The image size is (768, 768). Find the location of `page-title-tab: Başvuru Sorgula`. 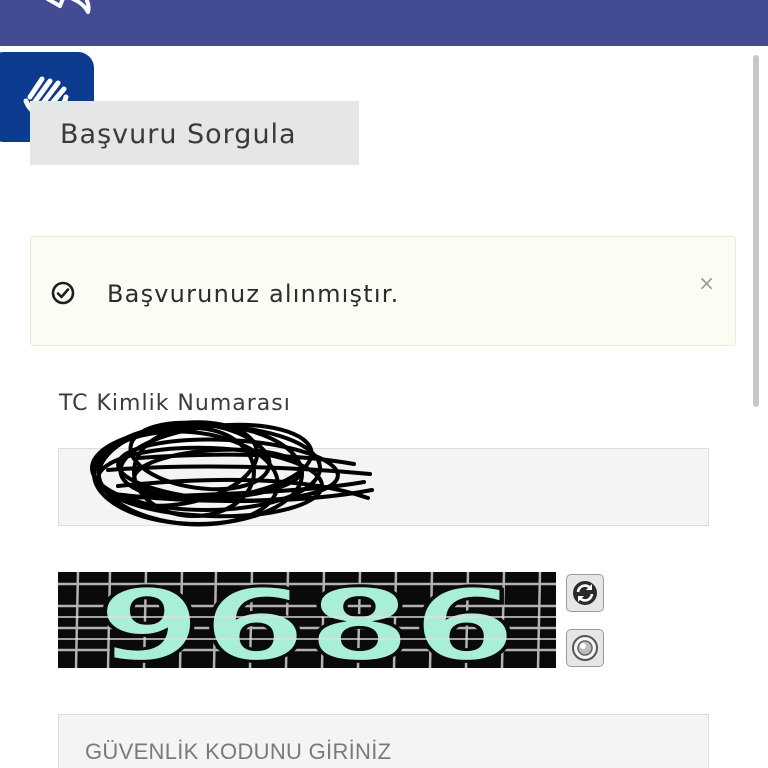

page-title-tab: Başvuru Sorgula is located at coordinates (194, 133).